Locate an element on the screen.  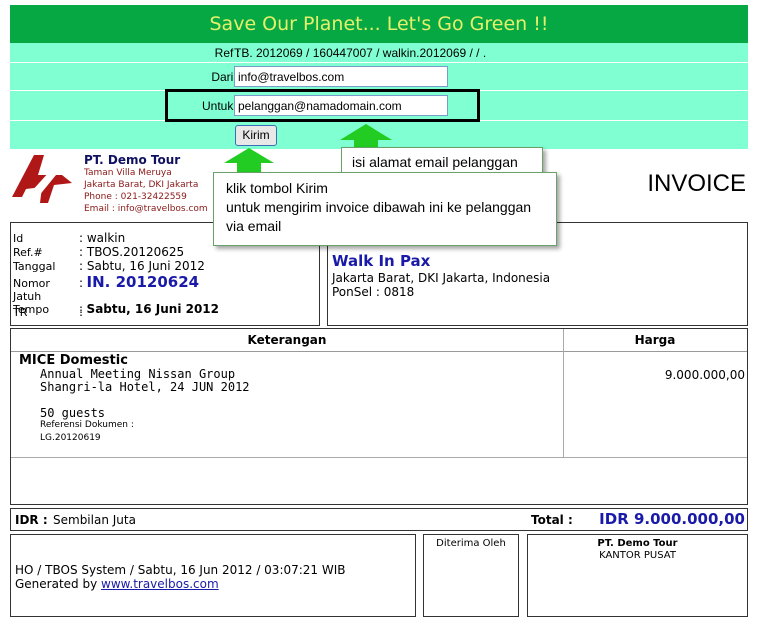
invoice-title: INVOICE is located at coordinates (696, 183).